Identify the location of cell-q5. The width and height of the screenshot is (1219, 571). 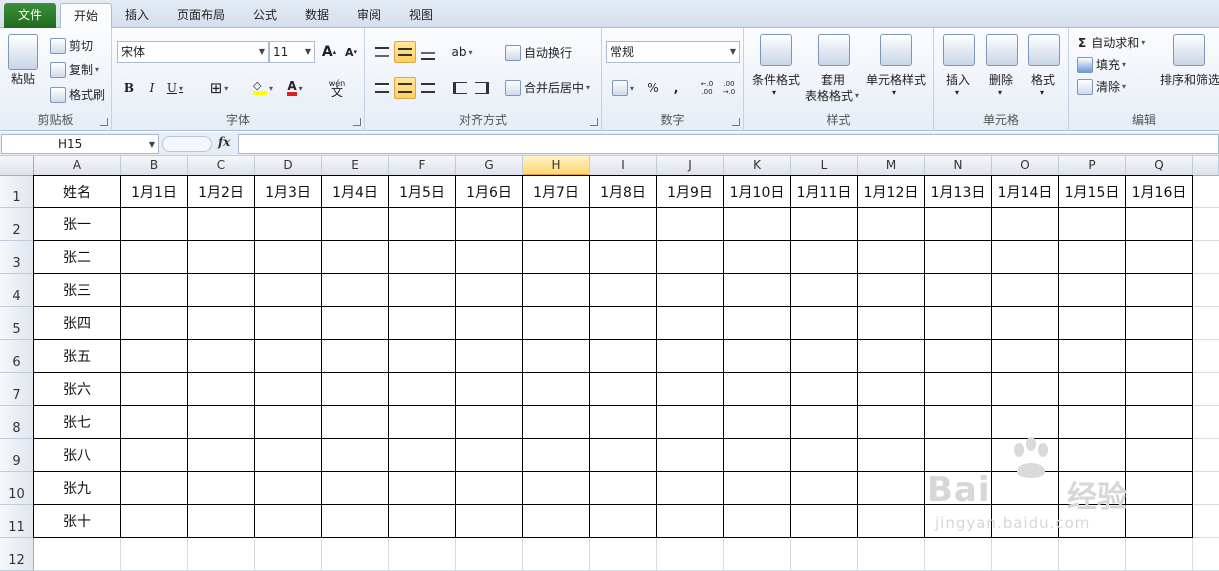
(1159, 323).